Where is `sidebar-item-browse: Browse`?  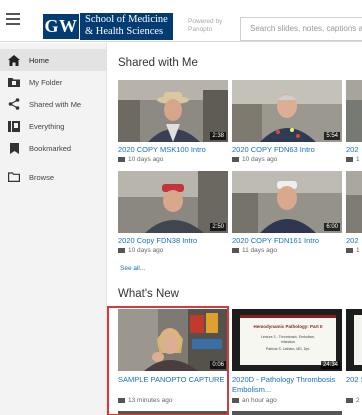 sidebar-item-browse: Browse is located at coordinates (53, 177).